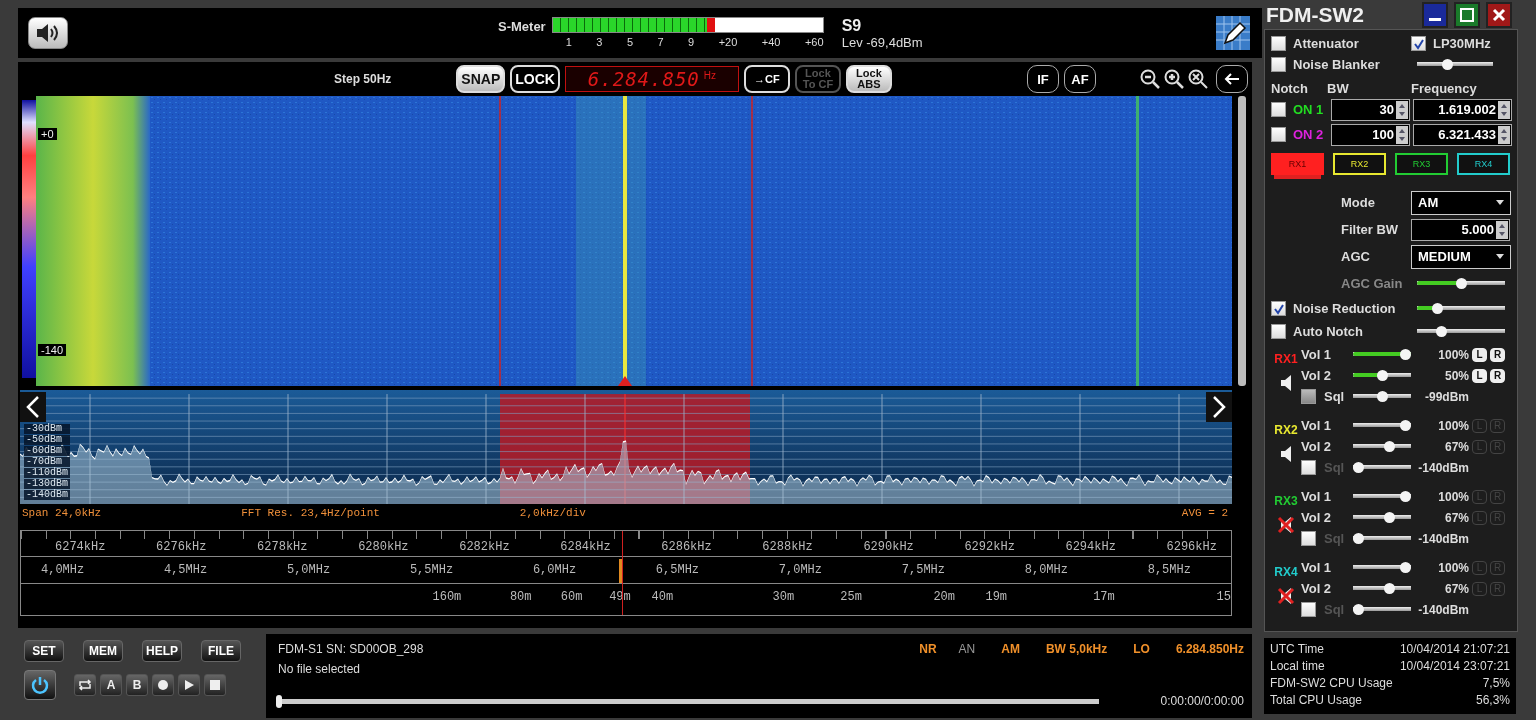 This screenshot has width=1536, height=720. Describe the element at coordinates (1359, 164) in the screenshot. I see `receiver-tab: RX2` at that location.